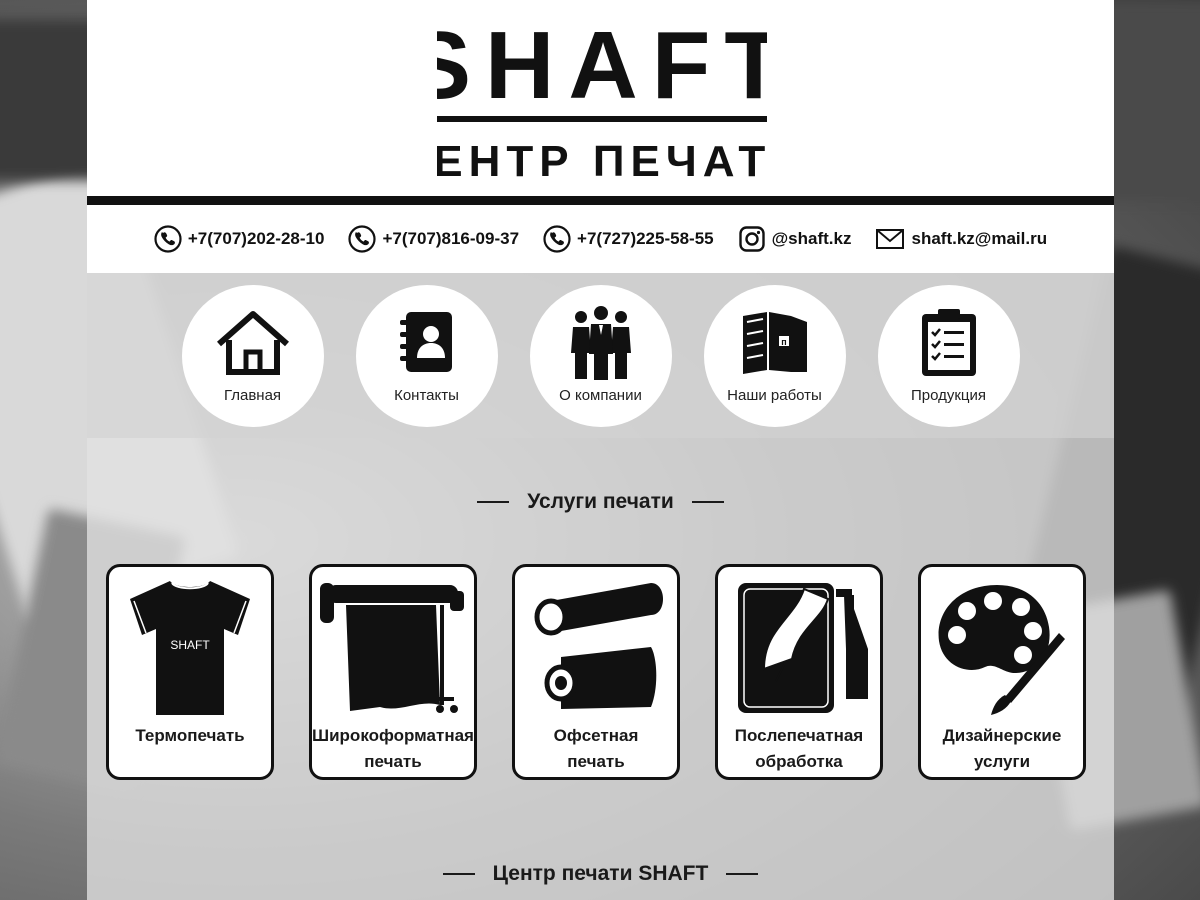  What do you see at coordinates (948, 342) in the screenshot?
I see `clipboard-icon` at bounding box center [948, 342].